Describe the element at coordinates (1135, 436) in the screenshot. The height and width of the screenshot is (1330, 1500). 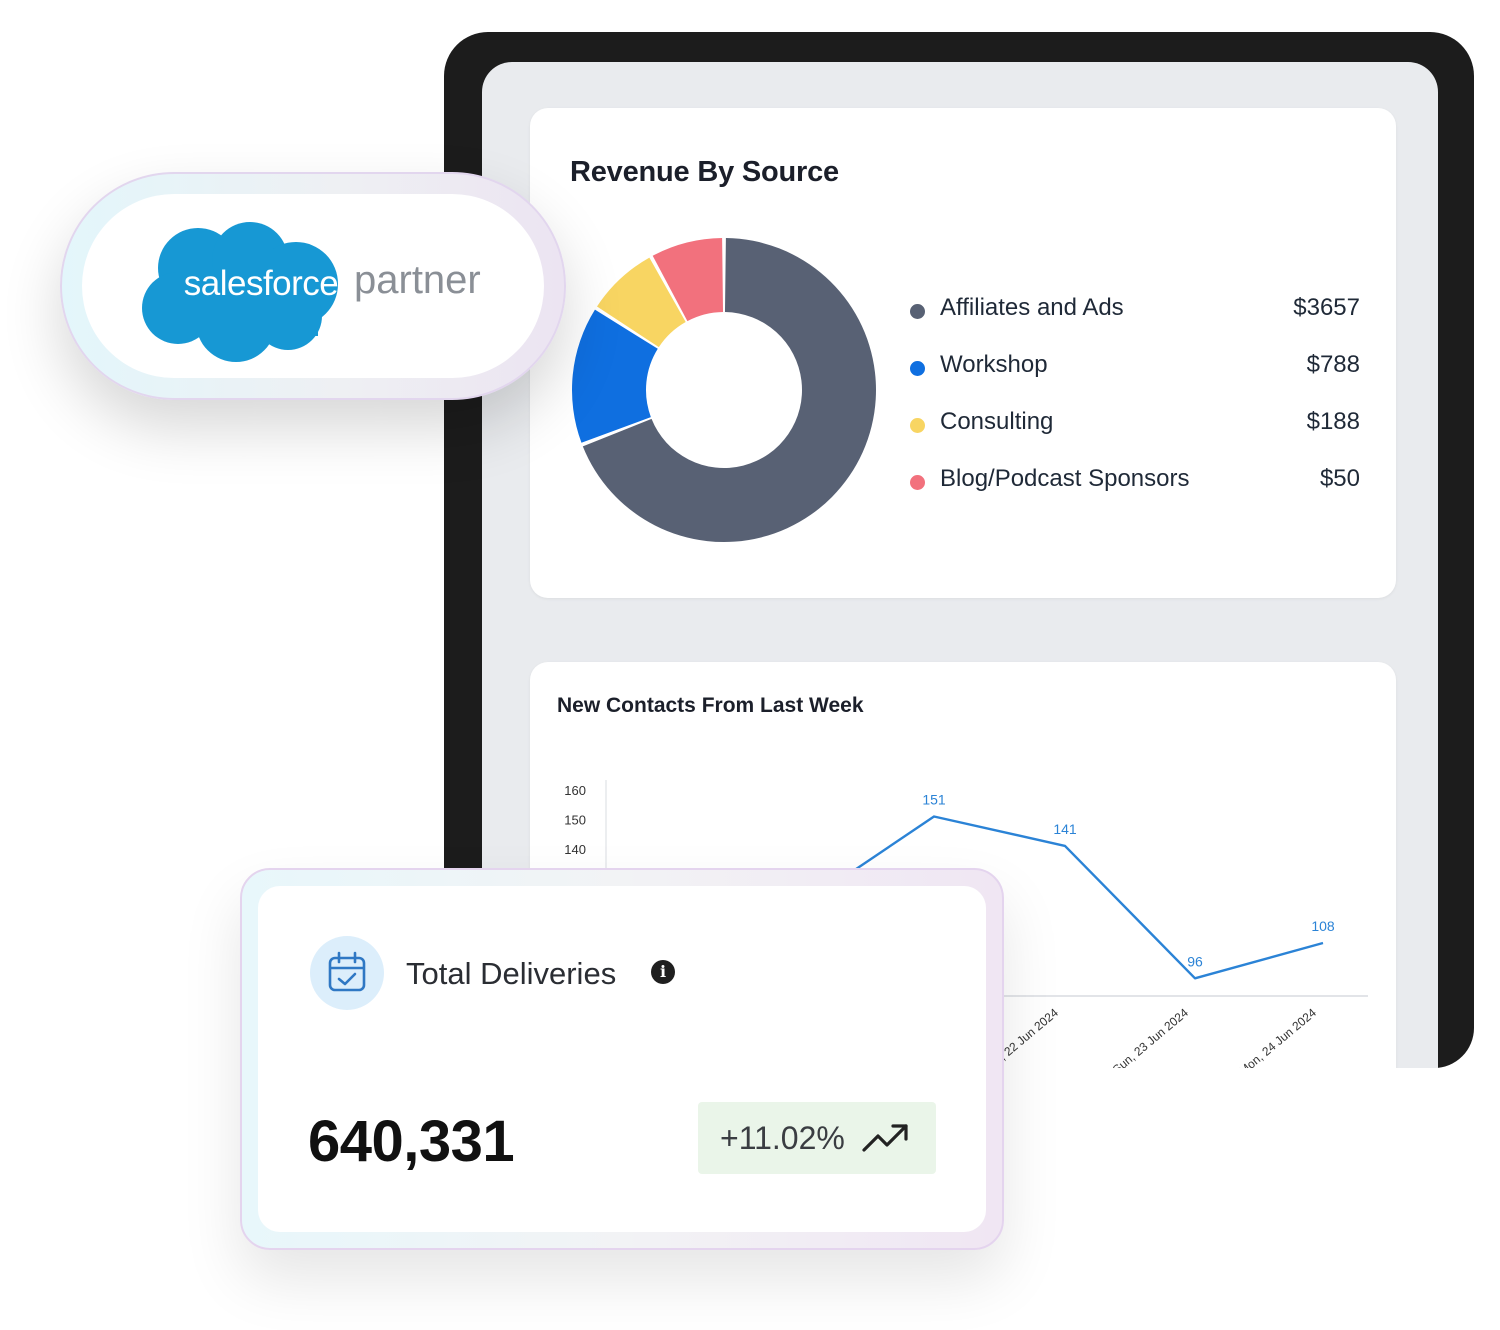
I see `legend-item-consulting: Consulting $188` at that location.